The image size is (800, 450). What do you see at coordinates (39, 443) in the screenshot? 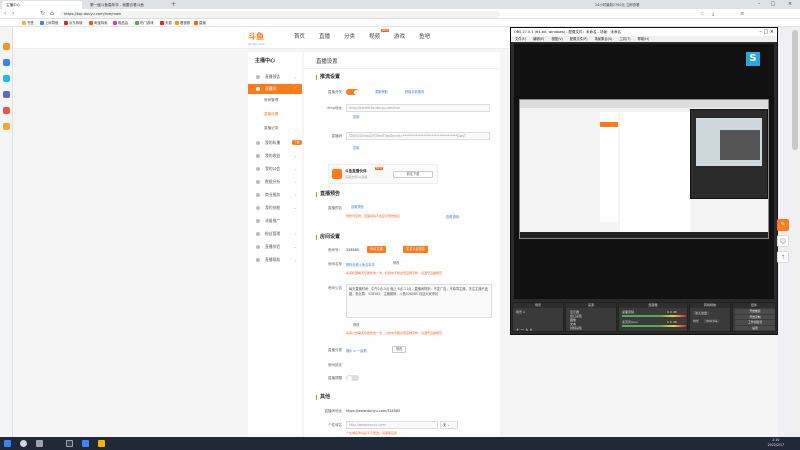
I see `task-view-icon` at bounding box center [39, 443].